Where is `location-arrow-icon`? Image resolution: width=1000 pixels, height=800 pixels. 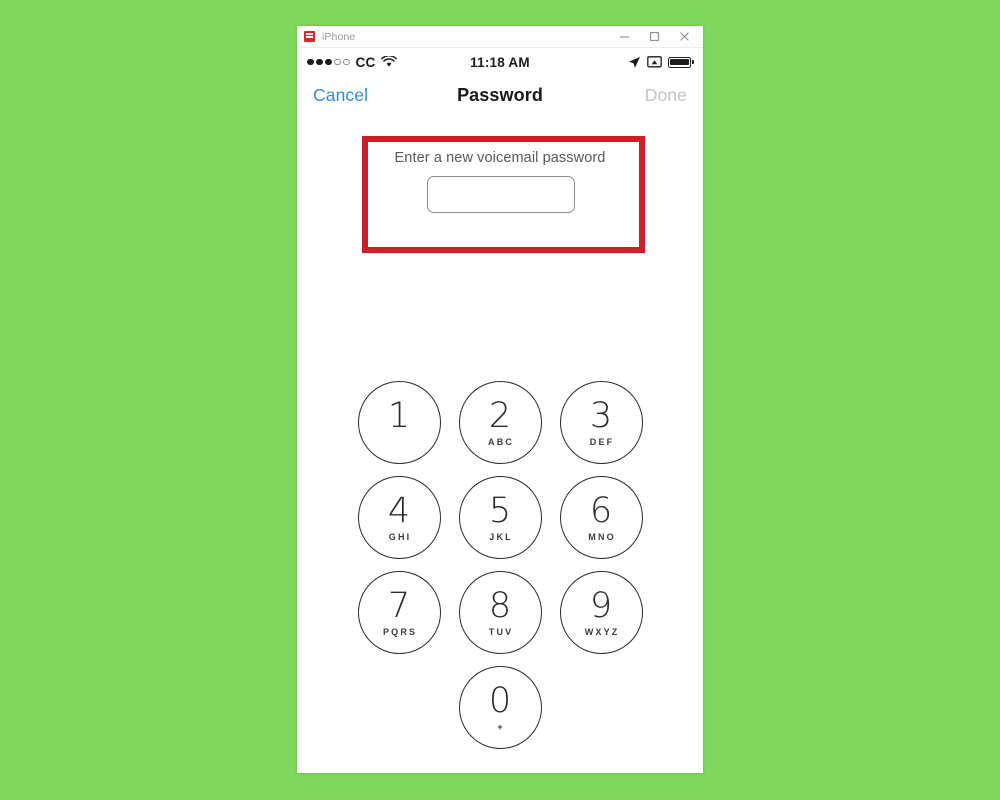 location-arrow-icon is located at coordinates (634, 62).